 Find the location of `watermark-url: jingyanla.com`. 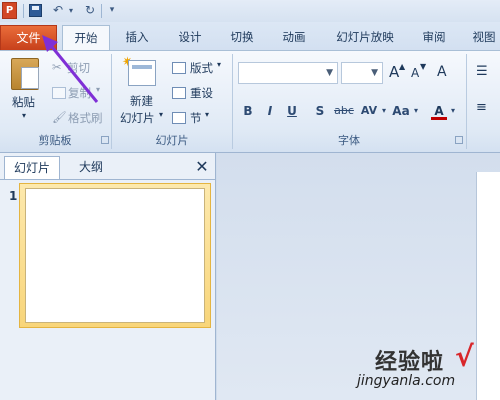

watermark-url: jingyanla.com is located at coordinates (406, 381).